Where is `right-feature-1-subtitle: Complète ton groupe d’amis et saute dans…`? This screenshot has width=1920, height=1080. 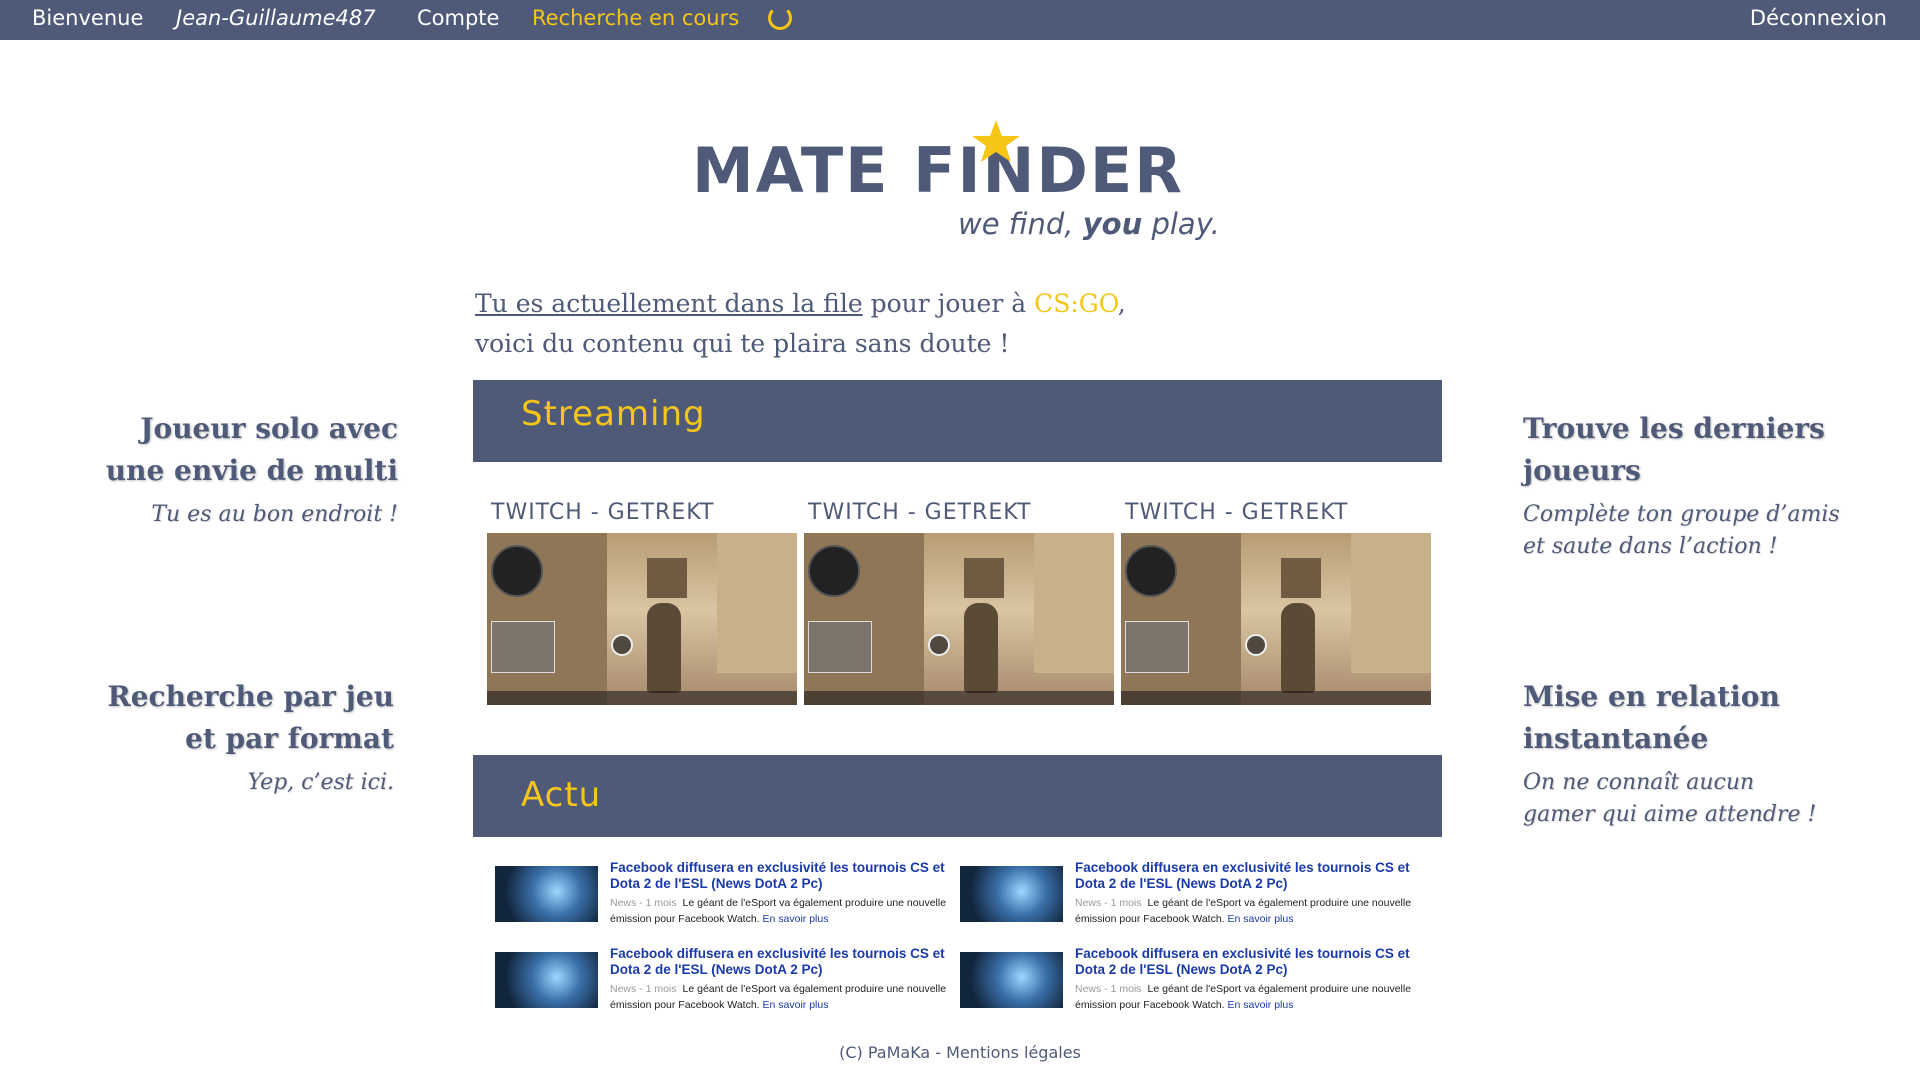
right-feature-1-subtitle: Complète ton groupe d’amis et saute dans… is located at coordinates (1713, 531).